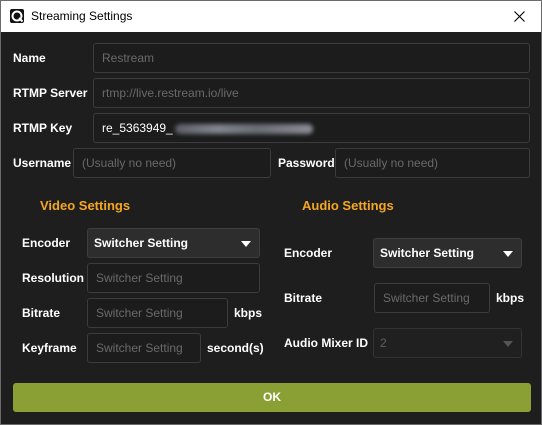  I want to click on redacted-key-blur, so click(243, 128).